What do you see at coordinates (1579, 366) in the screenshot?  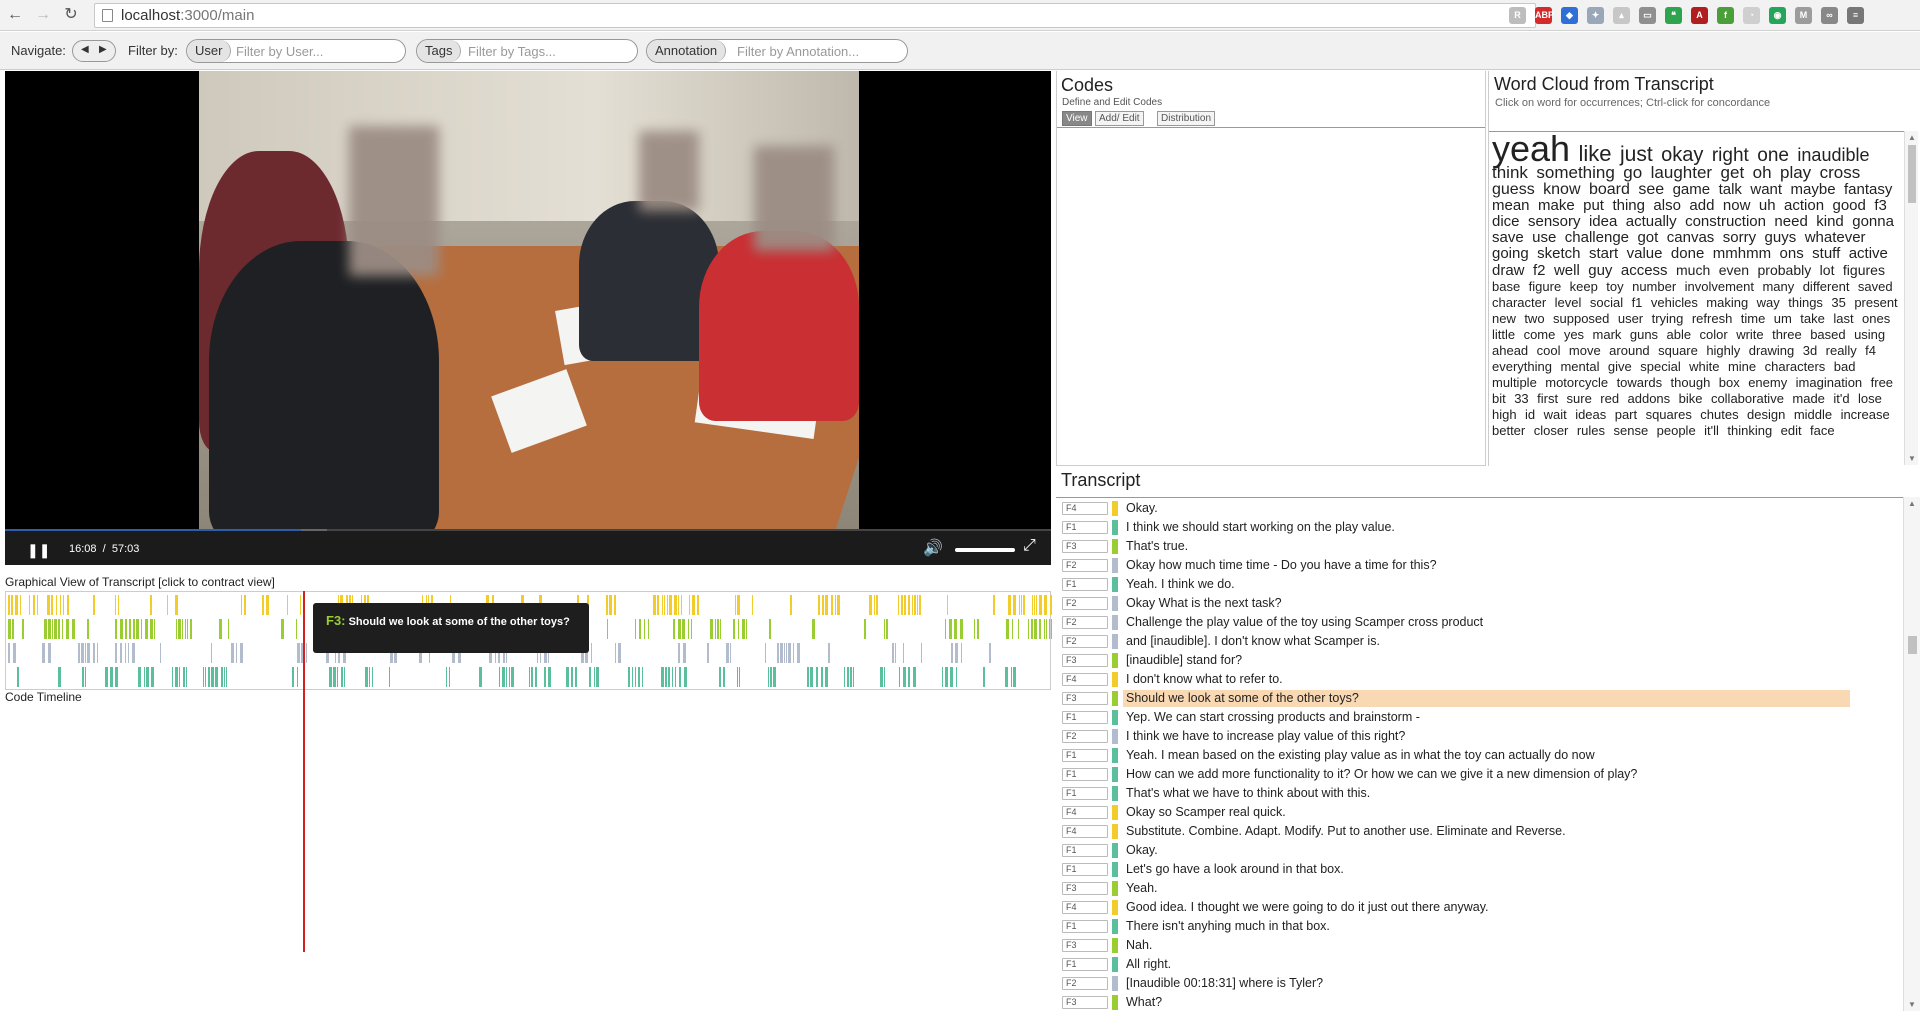 I see `word-cloud-word: mental` at bounding box center [1579, 366].